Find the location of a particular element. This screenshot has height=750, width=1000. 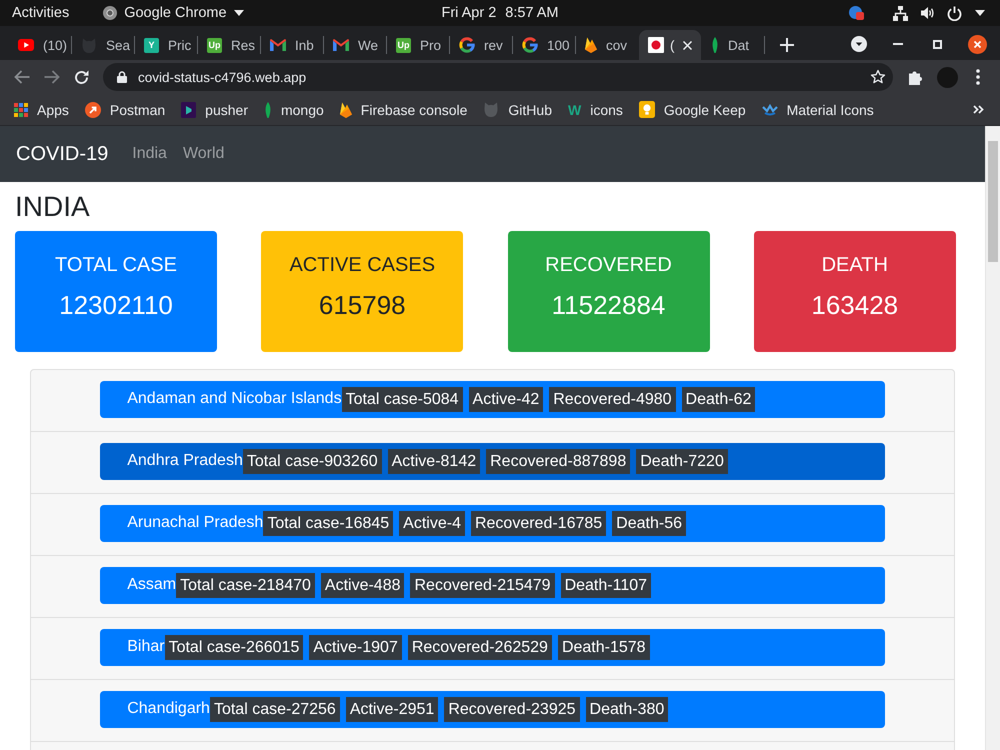

bookmark-link: mongo is located at coordinates (294, 110).